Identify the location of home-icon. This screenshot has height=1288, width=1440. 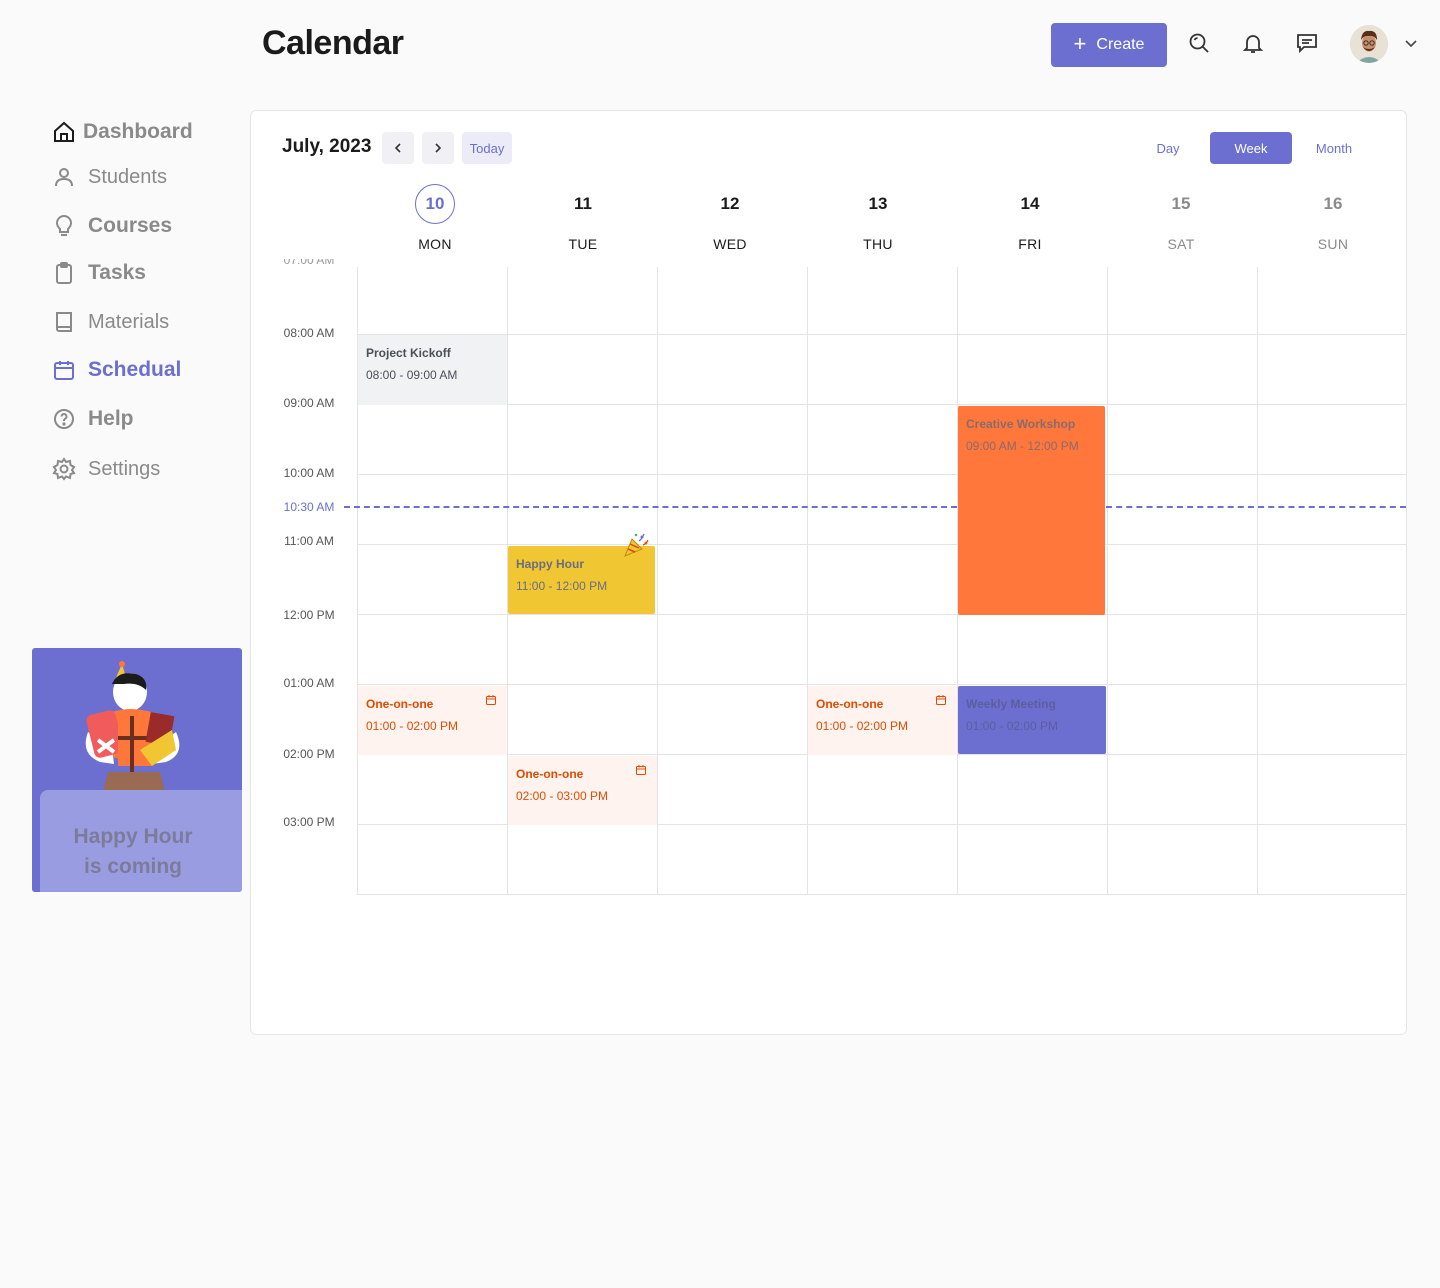
(64, 131).